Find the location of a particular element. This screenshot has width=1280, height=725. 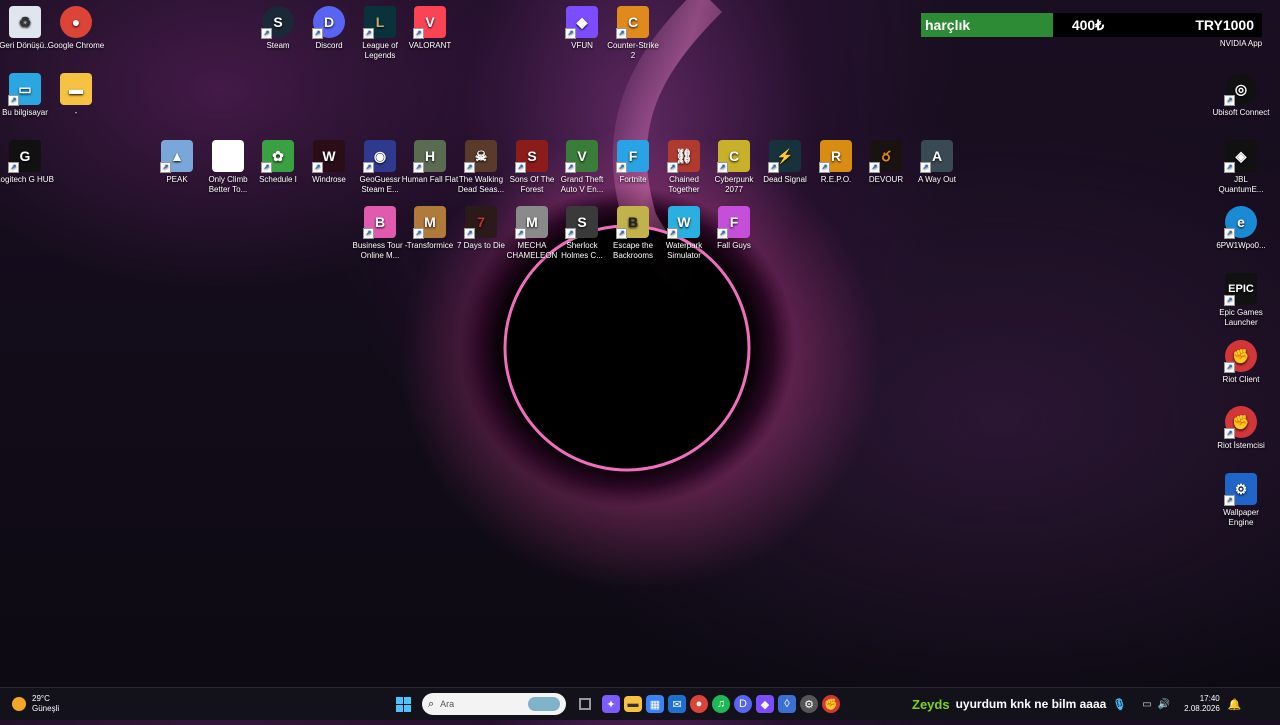

desktop-icon-windrose: W ↗ Windrose is located at coordinates (329, 162).